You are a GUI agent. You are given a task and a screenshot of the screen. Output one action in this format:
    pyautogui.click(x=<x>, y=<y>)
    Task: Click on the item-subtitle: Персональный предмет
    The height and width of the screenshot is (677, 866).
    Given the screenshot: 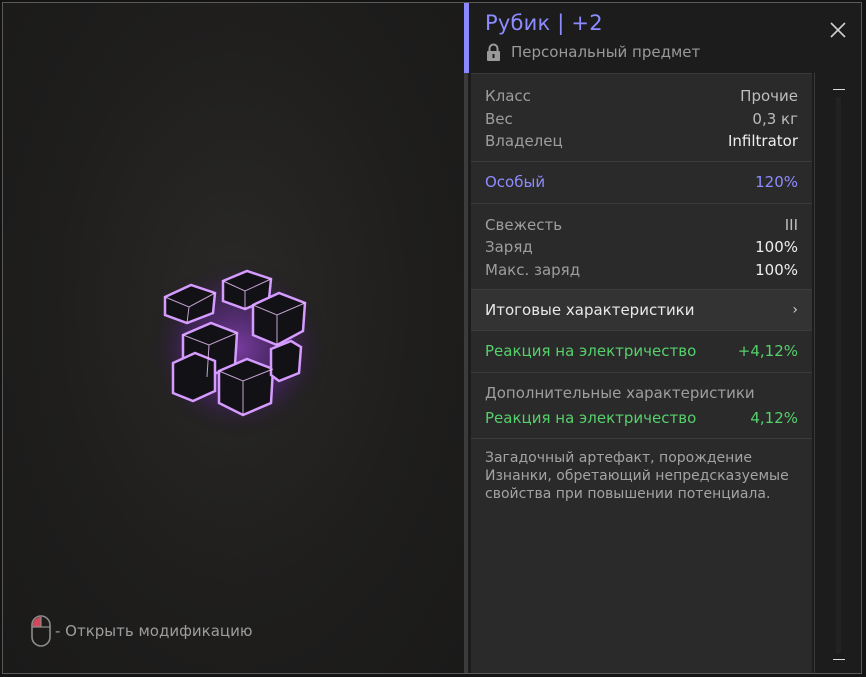 What is the action you would take?
    pyautogui.click(x=592, y=52)
    